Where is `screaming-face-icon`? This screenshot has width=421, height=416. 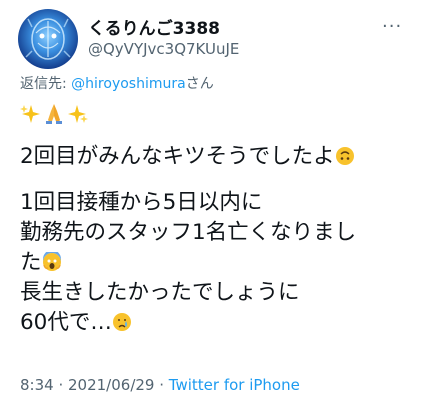 screaming-face-icon is located at coordinates (51, 261).